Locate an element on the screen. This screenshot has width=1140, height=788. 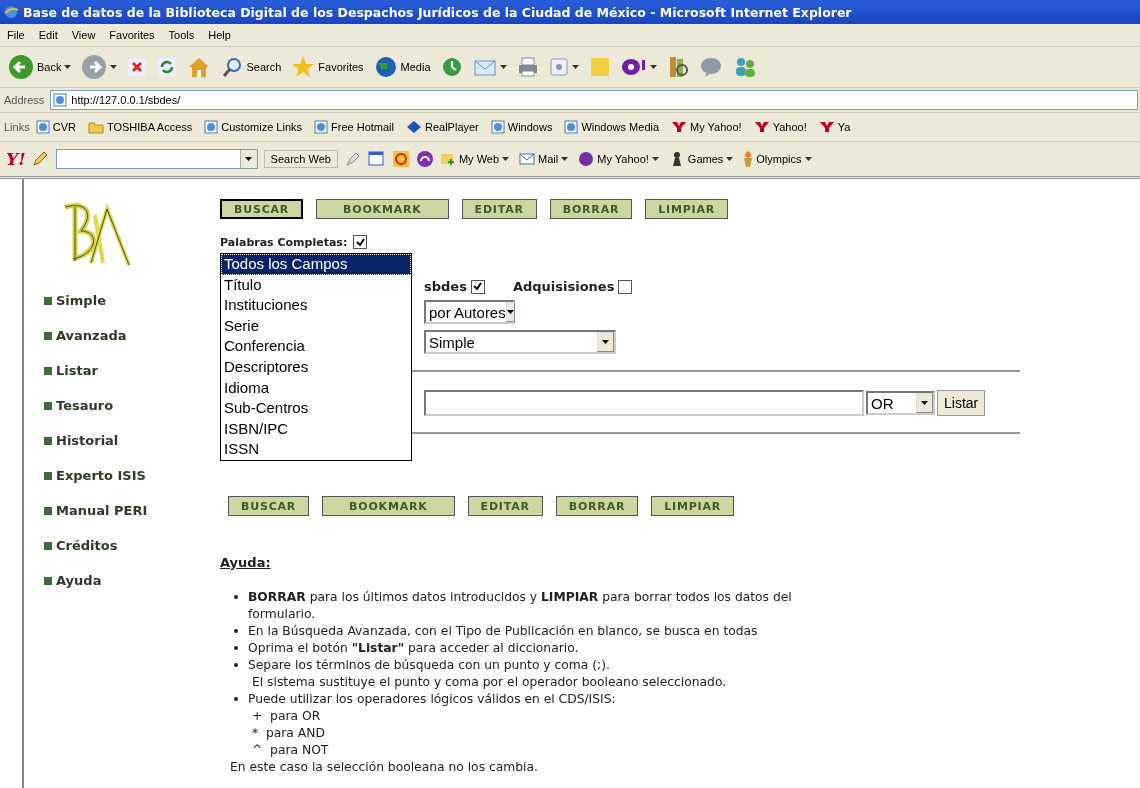
link: RealPlayer is located at coordinates (445, 127).